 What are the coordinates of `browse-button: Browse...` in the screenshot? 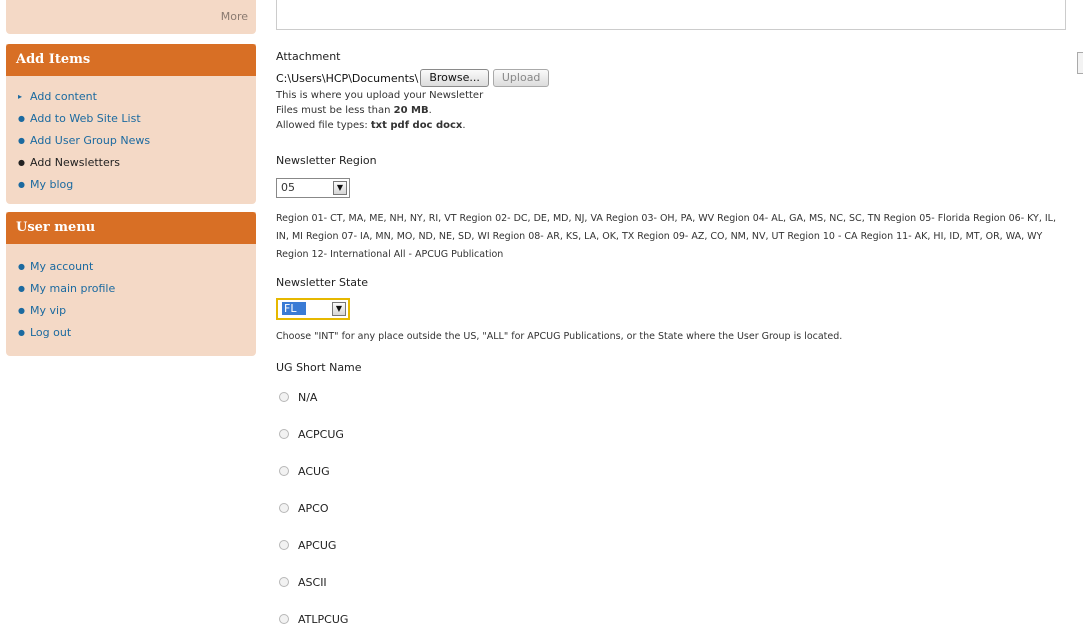 It's located at (454, 78).